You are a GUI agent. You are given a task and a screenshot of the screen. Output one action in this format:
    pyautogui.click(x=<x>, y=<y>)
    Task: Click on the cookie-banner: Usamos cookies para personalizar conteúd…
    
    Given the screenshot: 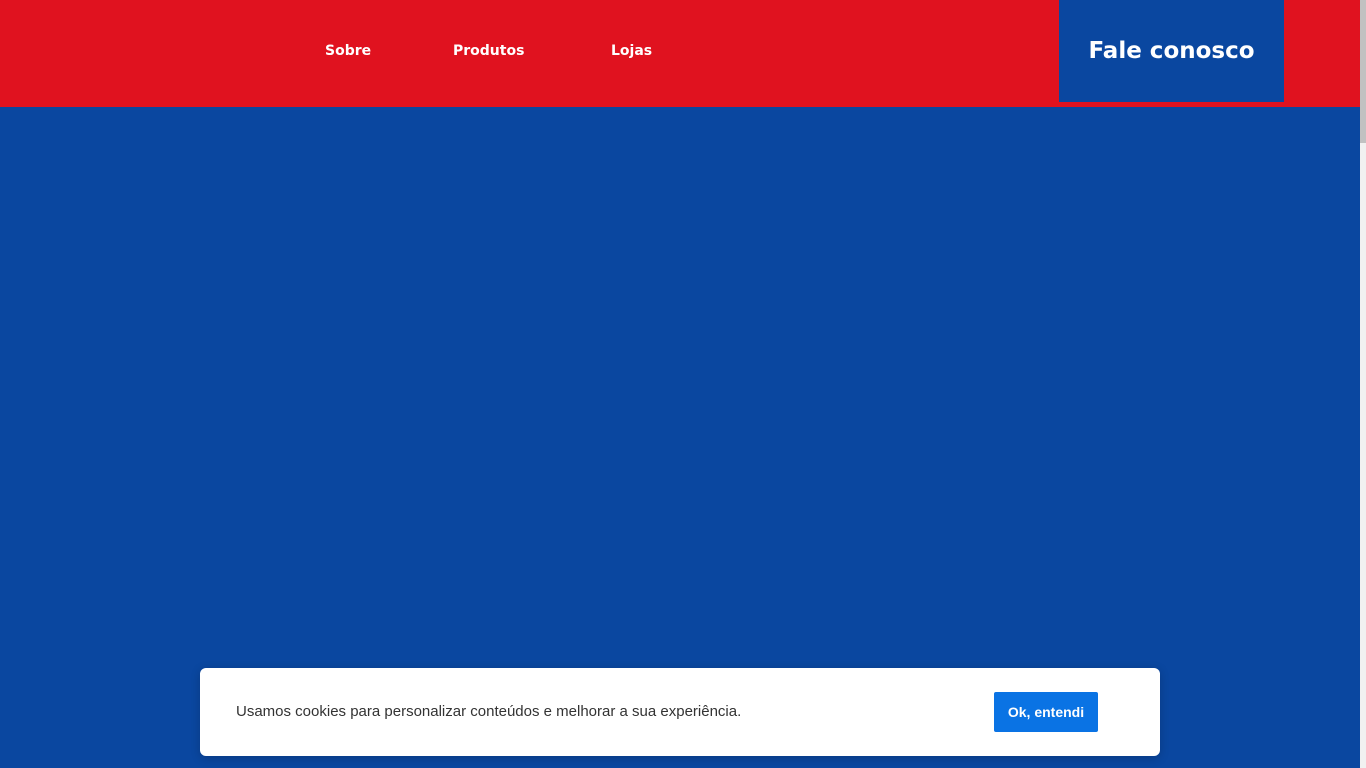 What is the action you would take?
    pyautogui.click(x=680, y=712)
    